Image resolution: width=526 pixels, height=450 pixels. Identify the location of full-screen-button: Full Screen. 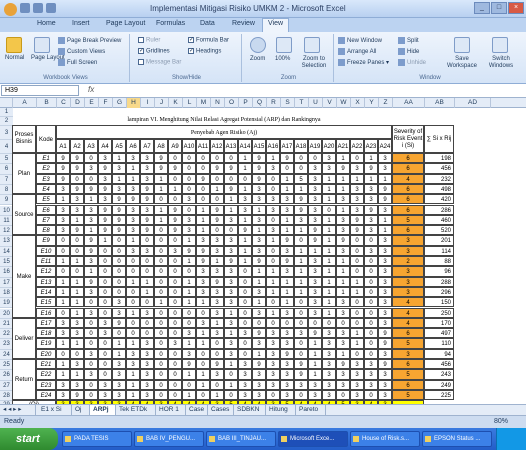
(77, 62).